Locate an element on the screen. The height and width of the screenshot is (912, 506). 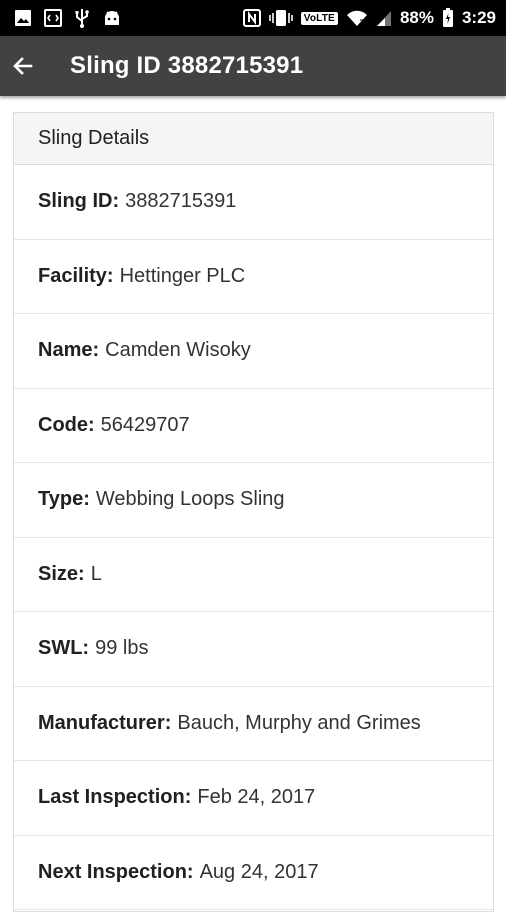
app-bar: Sling ID 3882715391 is located at coordinates (253, 66).